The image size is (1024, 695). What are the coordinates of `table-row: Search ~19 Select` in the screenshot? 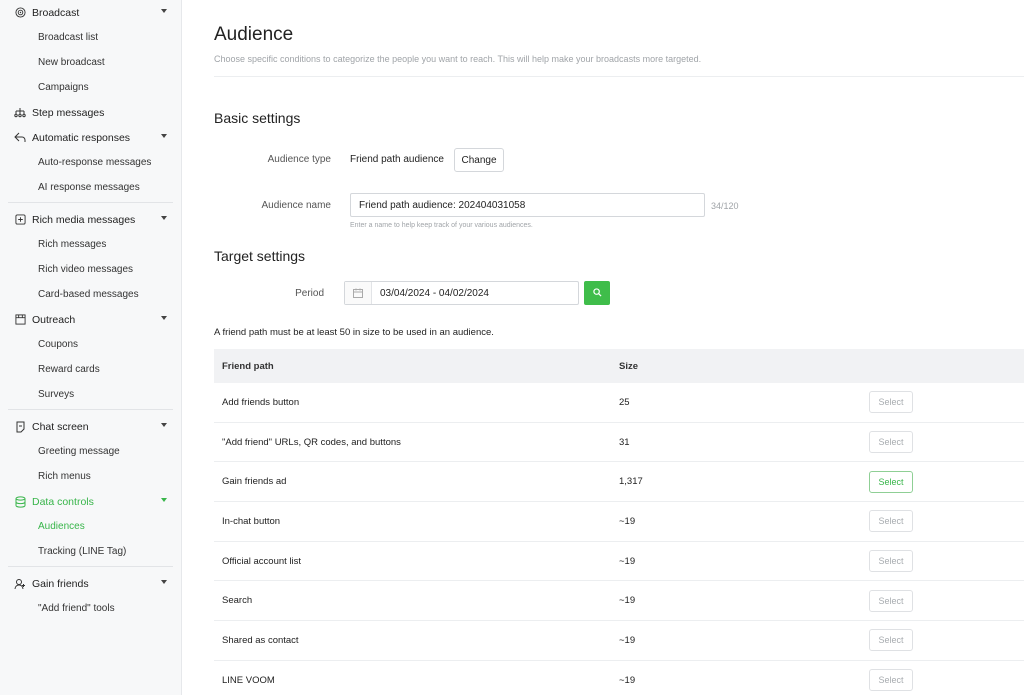 It's located at (619, 601).